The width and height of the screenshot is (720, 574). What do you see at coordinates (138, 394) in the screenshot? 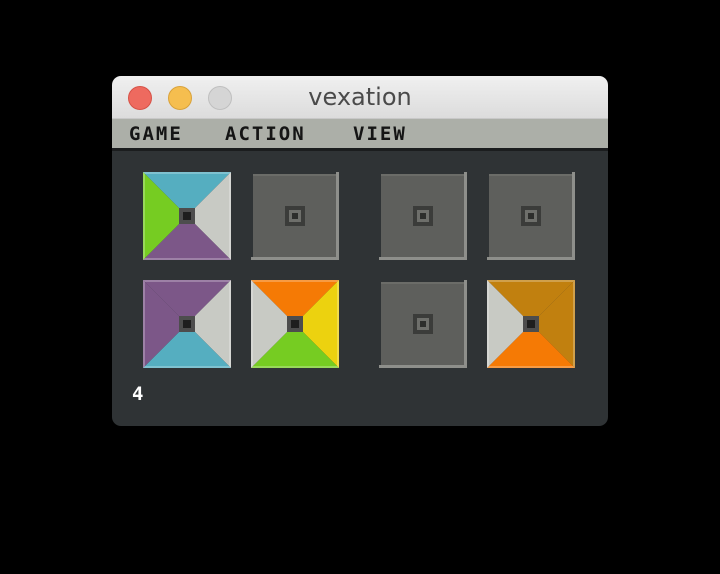
I see `move-counter: 4` at bounding box center [138, 394].